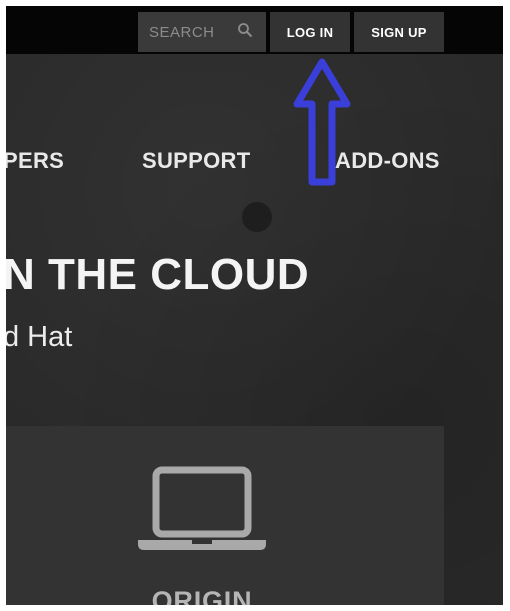 This screenshot has width=510, height=611. I want to click on top-bar: SEARCH LOG IN SIGN UP, so click(254, 30).